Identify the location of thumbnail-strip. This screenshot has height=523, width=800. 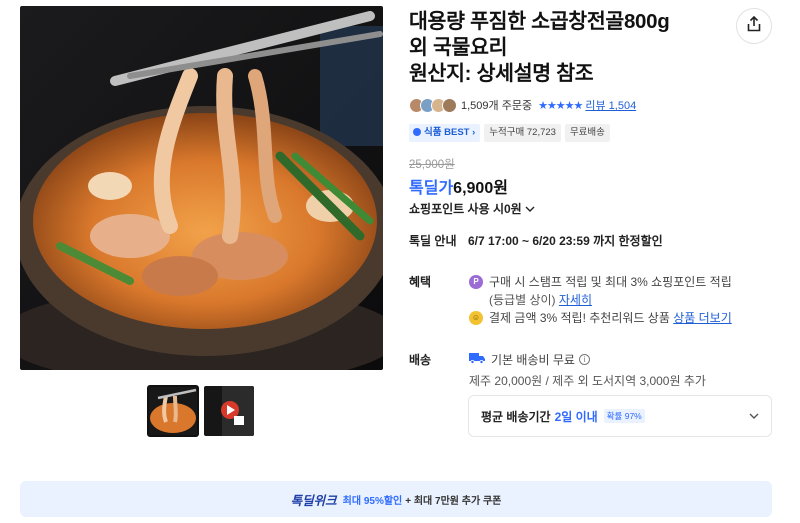
(200, 411).